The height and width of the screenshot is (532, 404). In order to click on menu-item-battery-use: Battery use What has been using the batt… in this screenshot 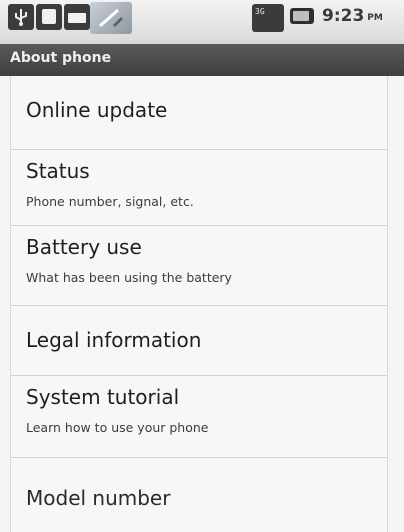, I will do `click(199, 266)`.